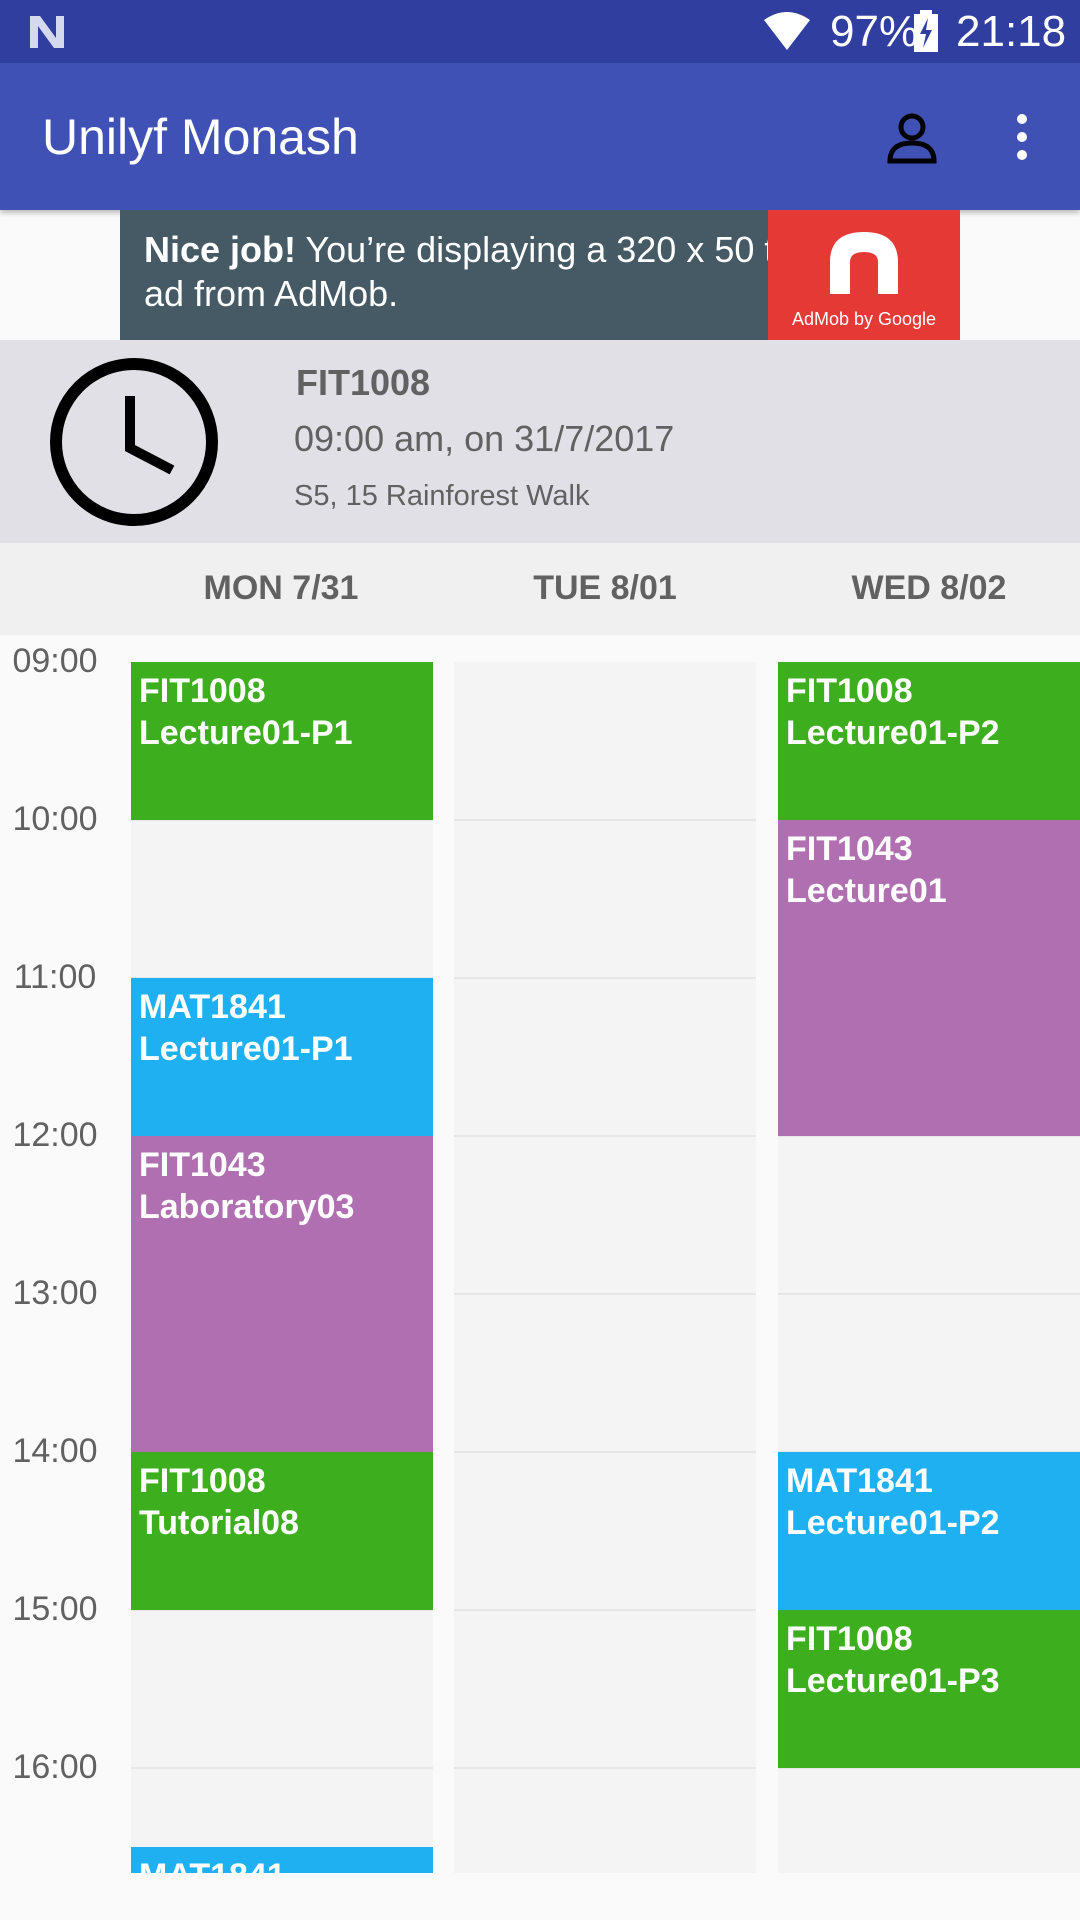  What do you see at coordinates (540, 136) in the screenshot?
I see `app-bar: Unilyf Monash` at bounding box center [540, 136].